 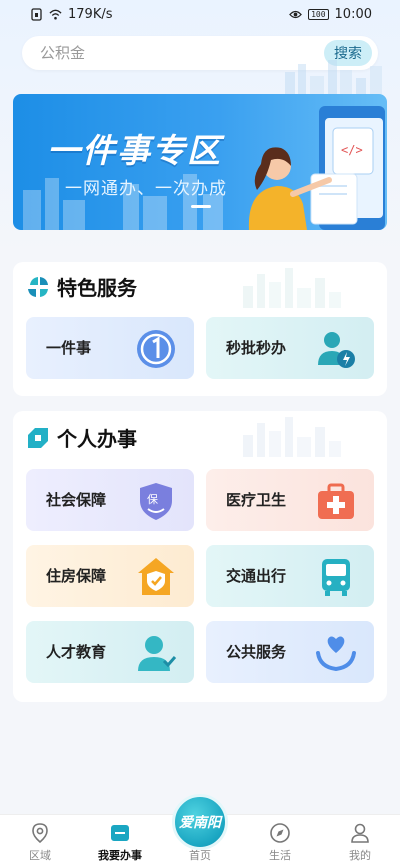 I want to click on tile-label: 人才教育, so click(x=76, y=652).